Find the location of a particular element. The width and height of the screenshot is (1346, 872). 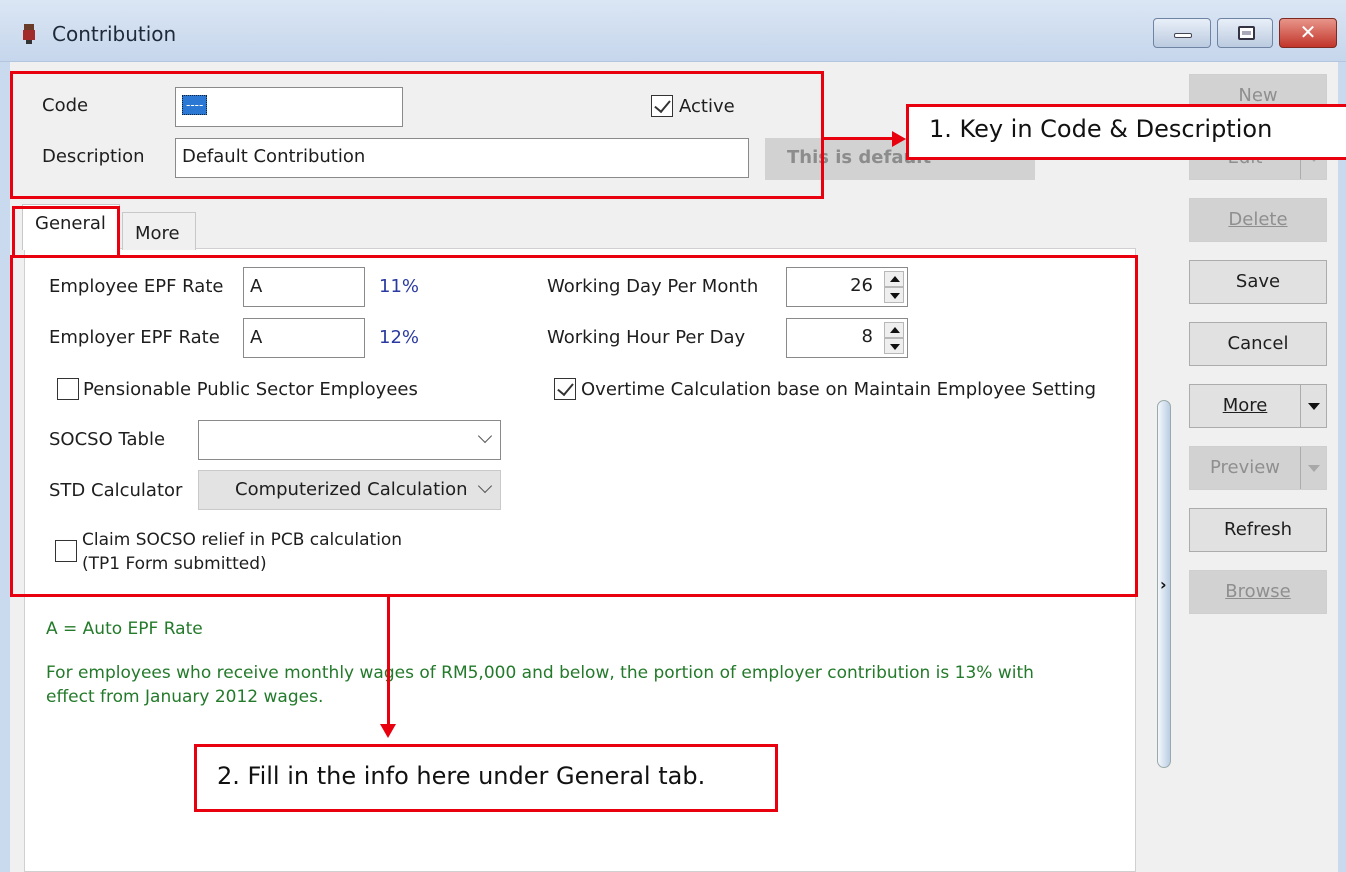

annotation-callout-step1: 1. Key in Code & Description is located at coordinates (1126, 132).